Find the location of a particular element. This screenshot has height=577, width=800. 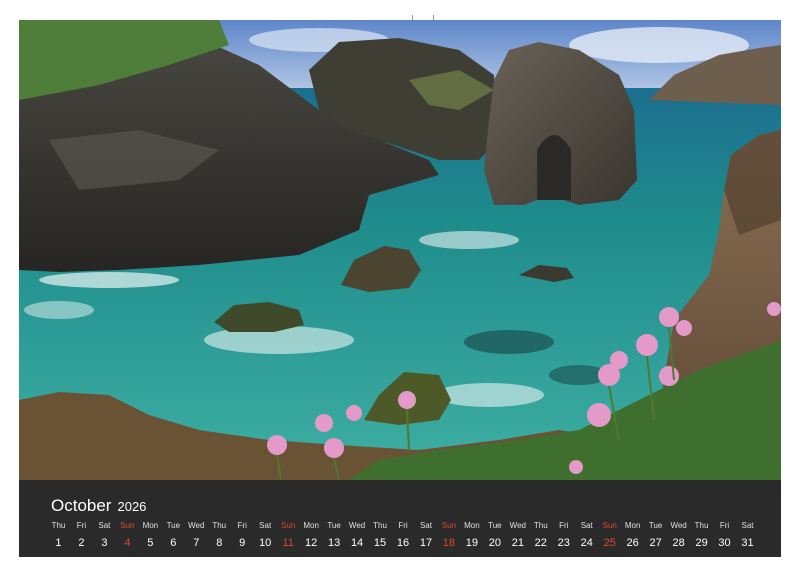

day-number: 7 is located at coordinates (196, 543).